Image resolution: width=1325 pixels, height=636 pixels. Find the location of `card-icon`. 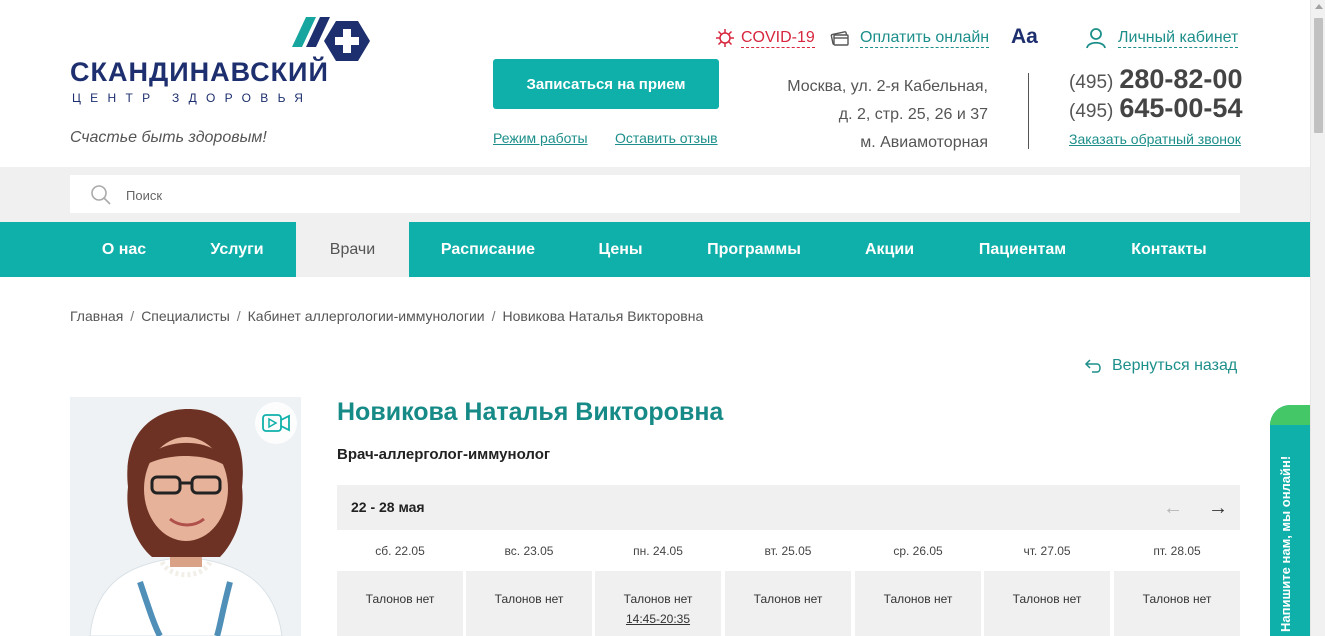

card-icon is located at coordinates (839, 38).